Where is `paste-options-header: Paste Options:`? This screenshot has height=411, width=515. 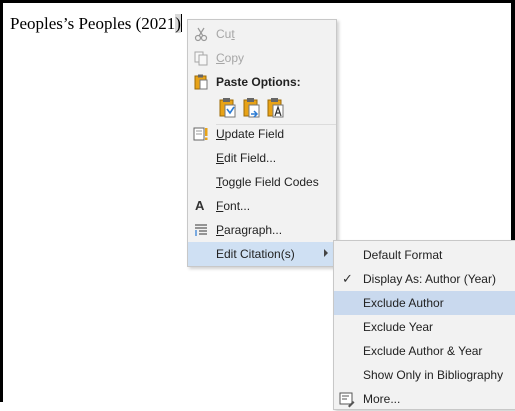 paste-options-header: Paste Options: is located at coordinates (262, 82).